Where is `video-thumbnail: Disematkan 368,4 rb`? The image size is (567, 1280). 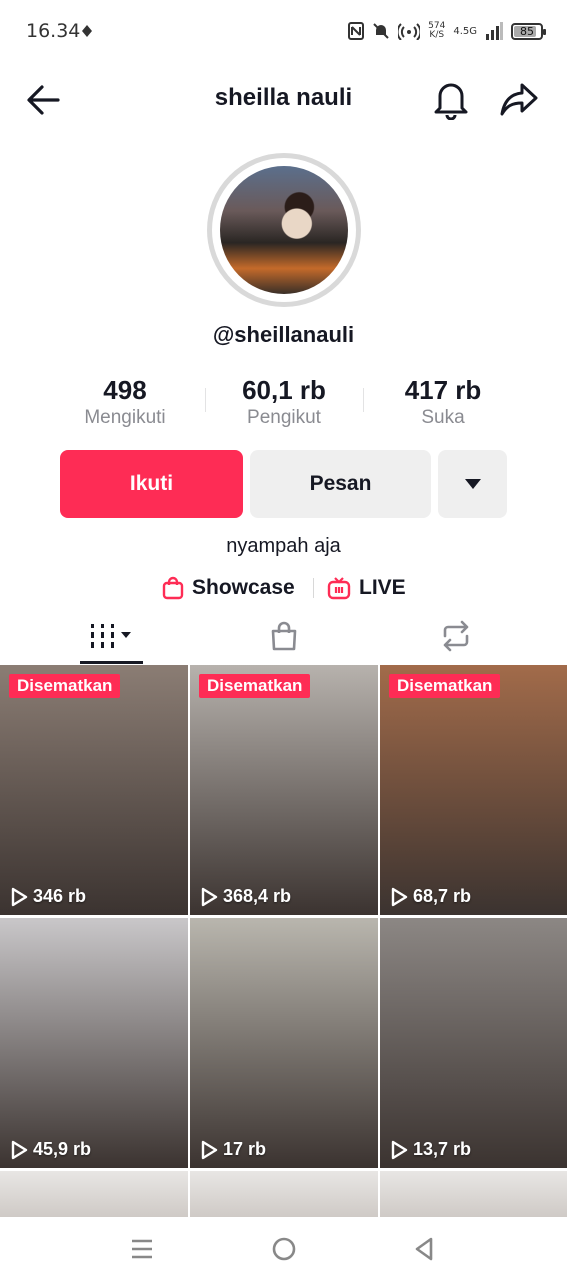
video-thumbnail: Disematkan 368,4 rb is located at coordinates (284, 790).